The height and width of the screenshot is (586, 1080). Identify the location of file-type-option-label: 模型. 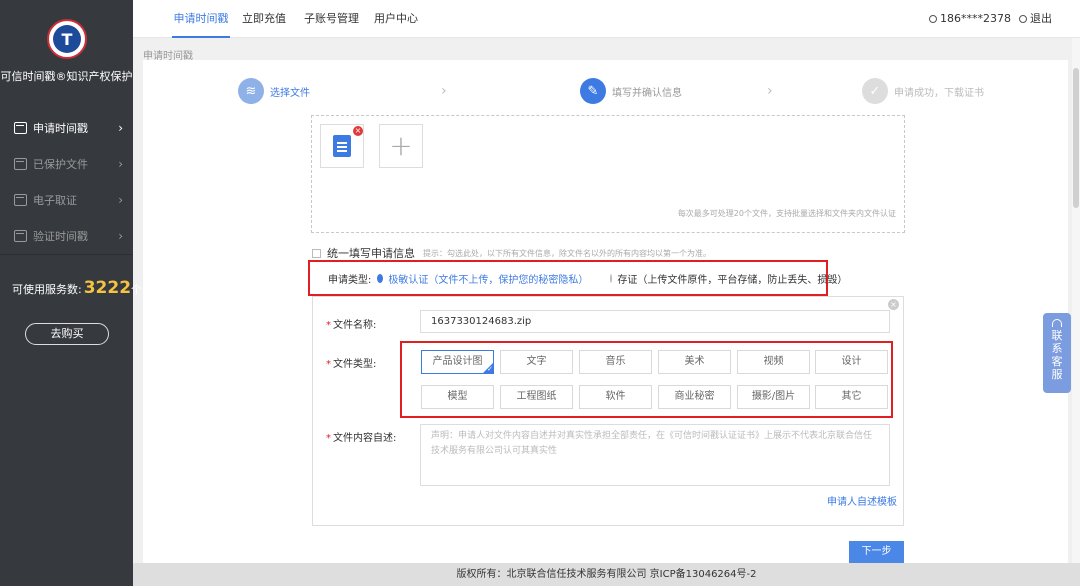
(457, 396).